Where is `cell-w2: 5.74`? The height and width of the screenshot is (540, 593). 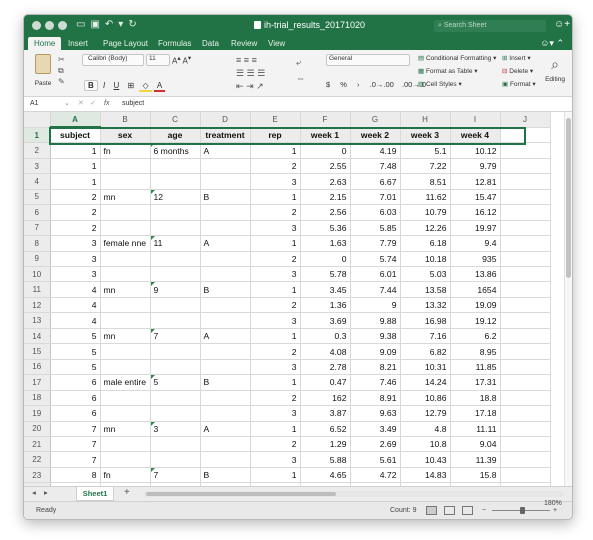 cell-w2: 5.74 is located at coordinates (375, 259).